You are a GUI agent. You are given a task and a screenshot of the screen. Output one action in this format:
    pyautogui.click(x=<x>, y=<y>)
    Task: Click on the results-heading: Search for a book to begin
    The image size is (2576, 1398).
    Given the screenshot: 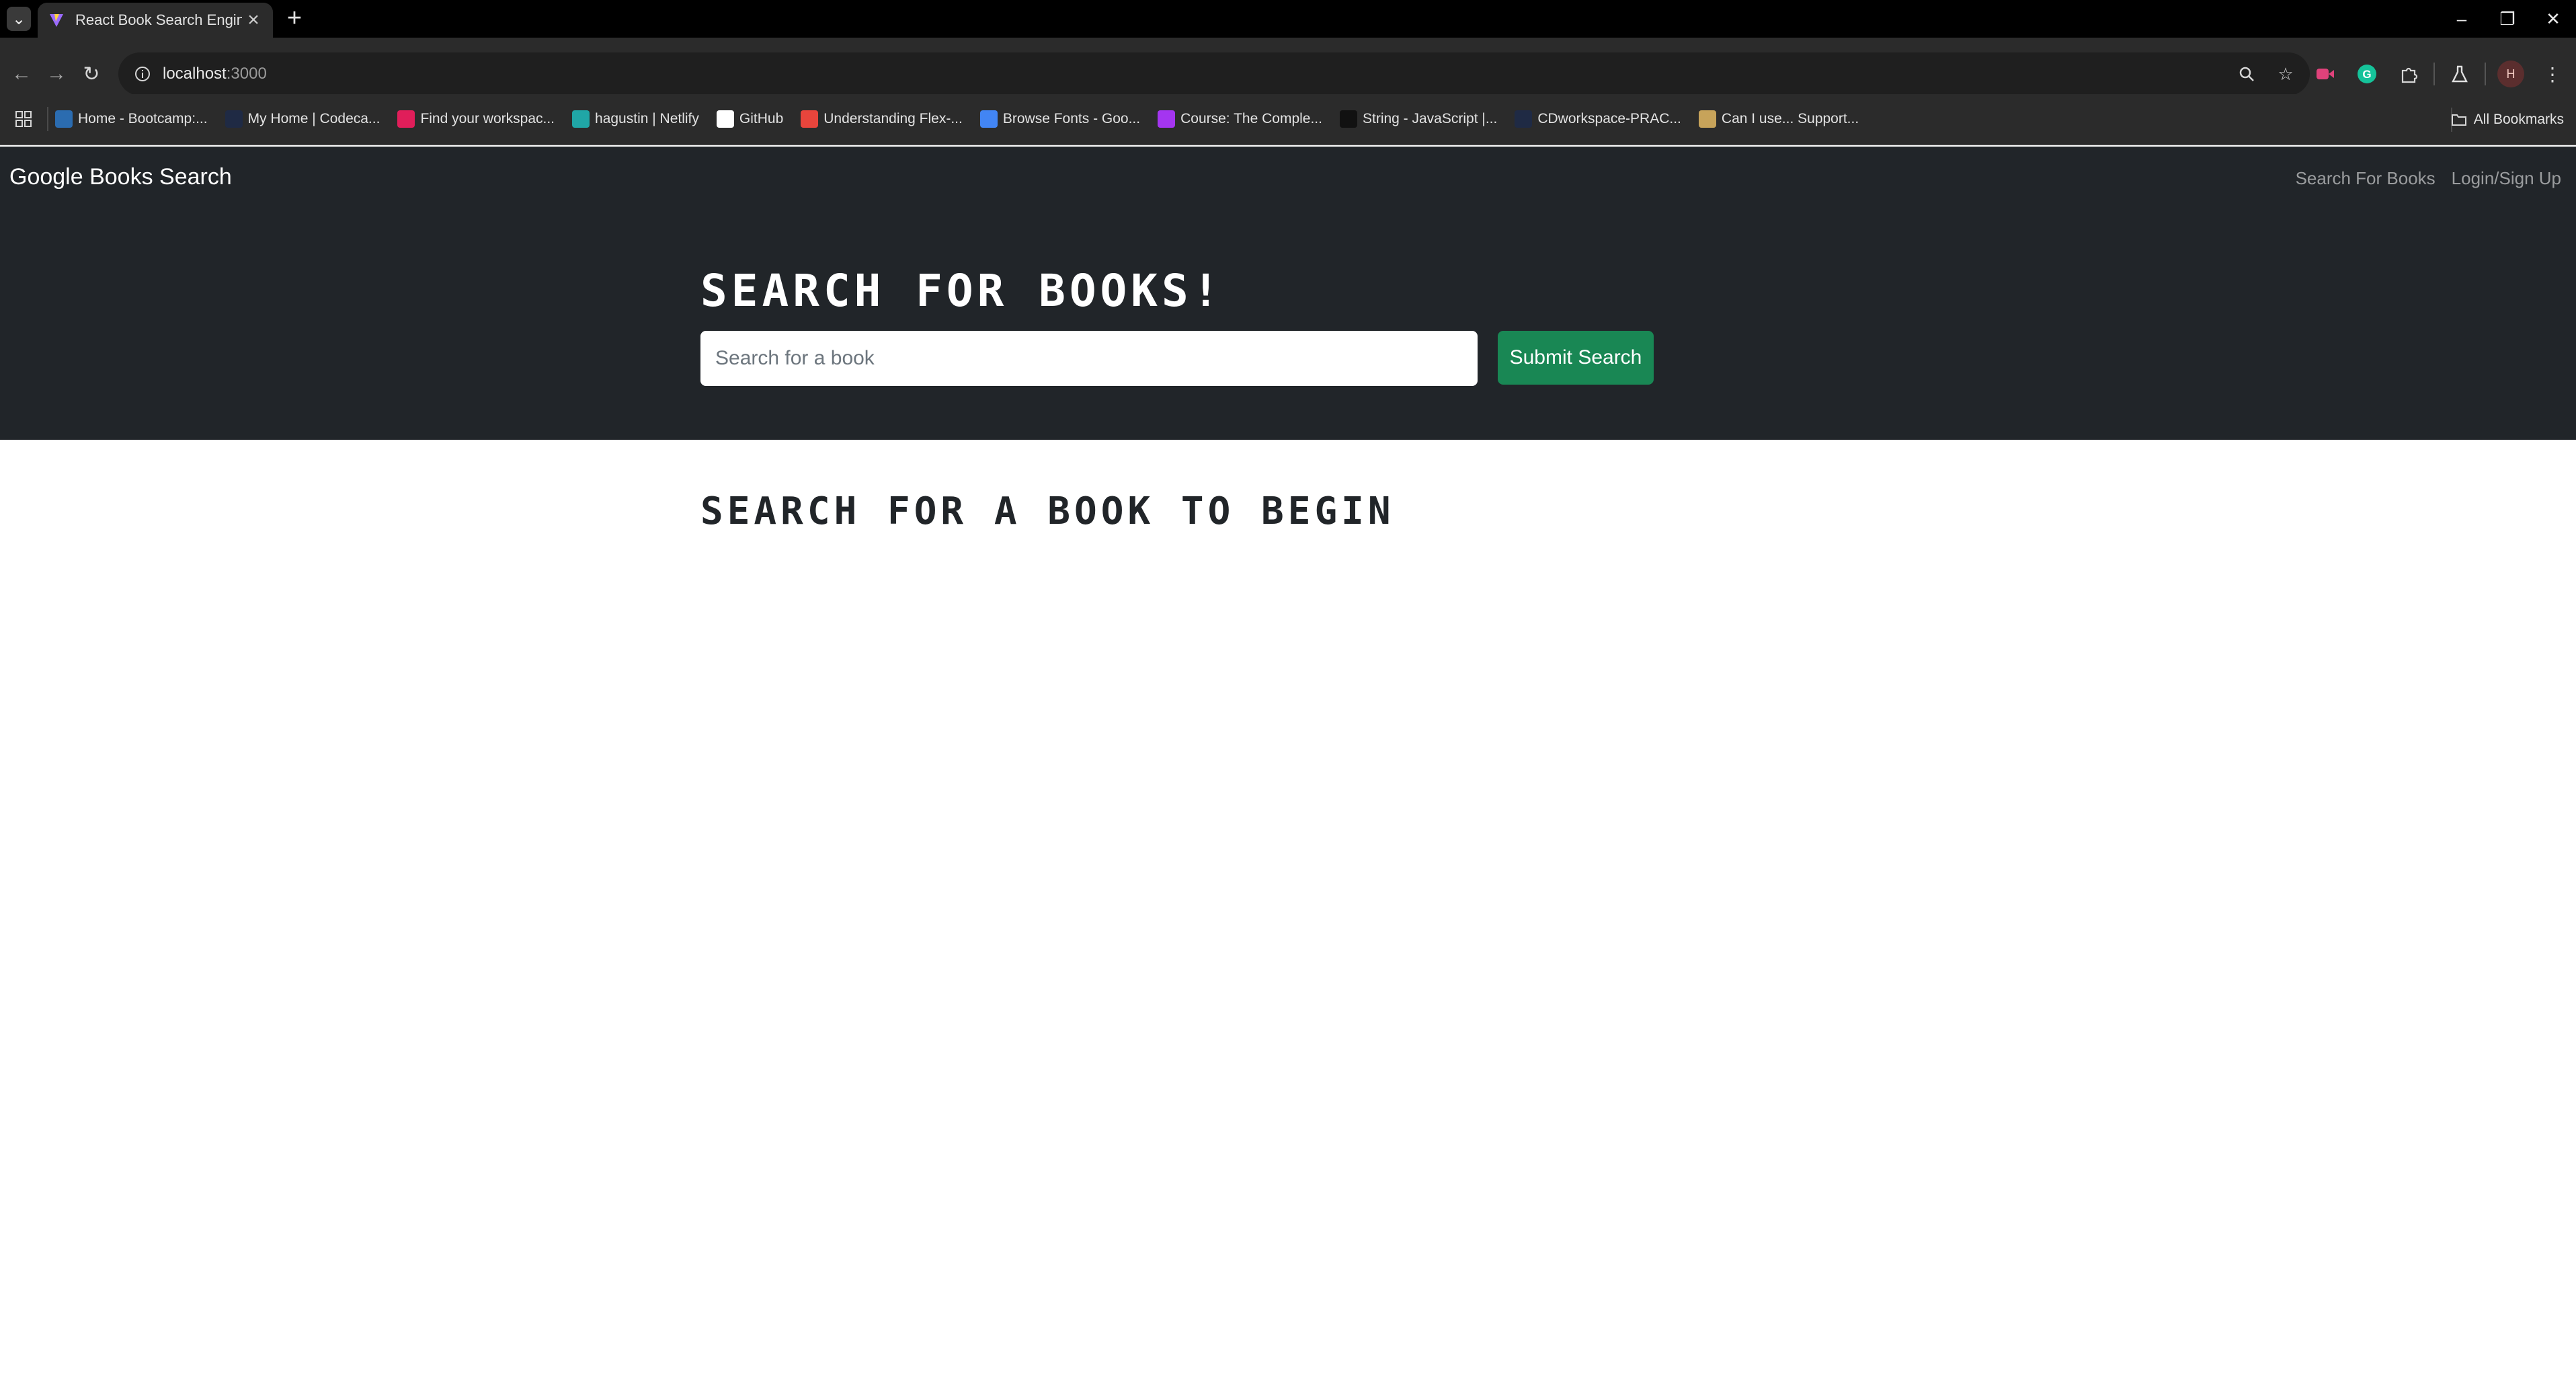 What is the action you would take?
    pyautogui.click(x=1047, y=511)
    